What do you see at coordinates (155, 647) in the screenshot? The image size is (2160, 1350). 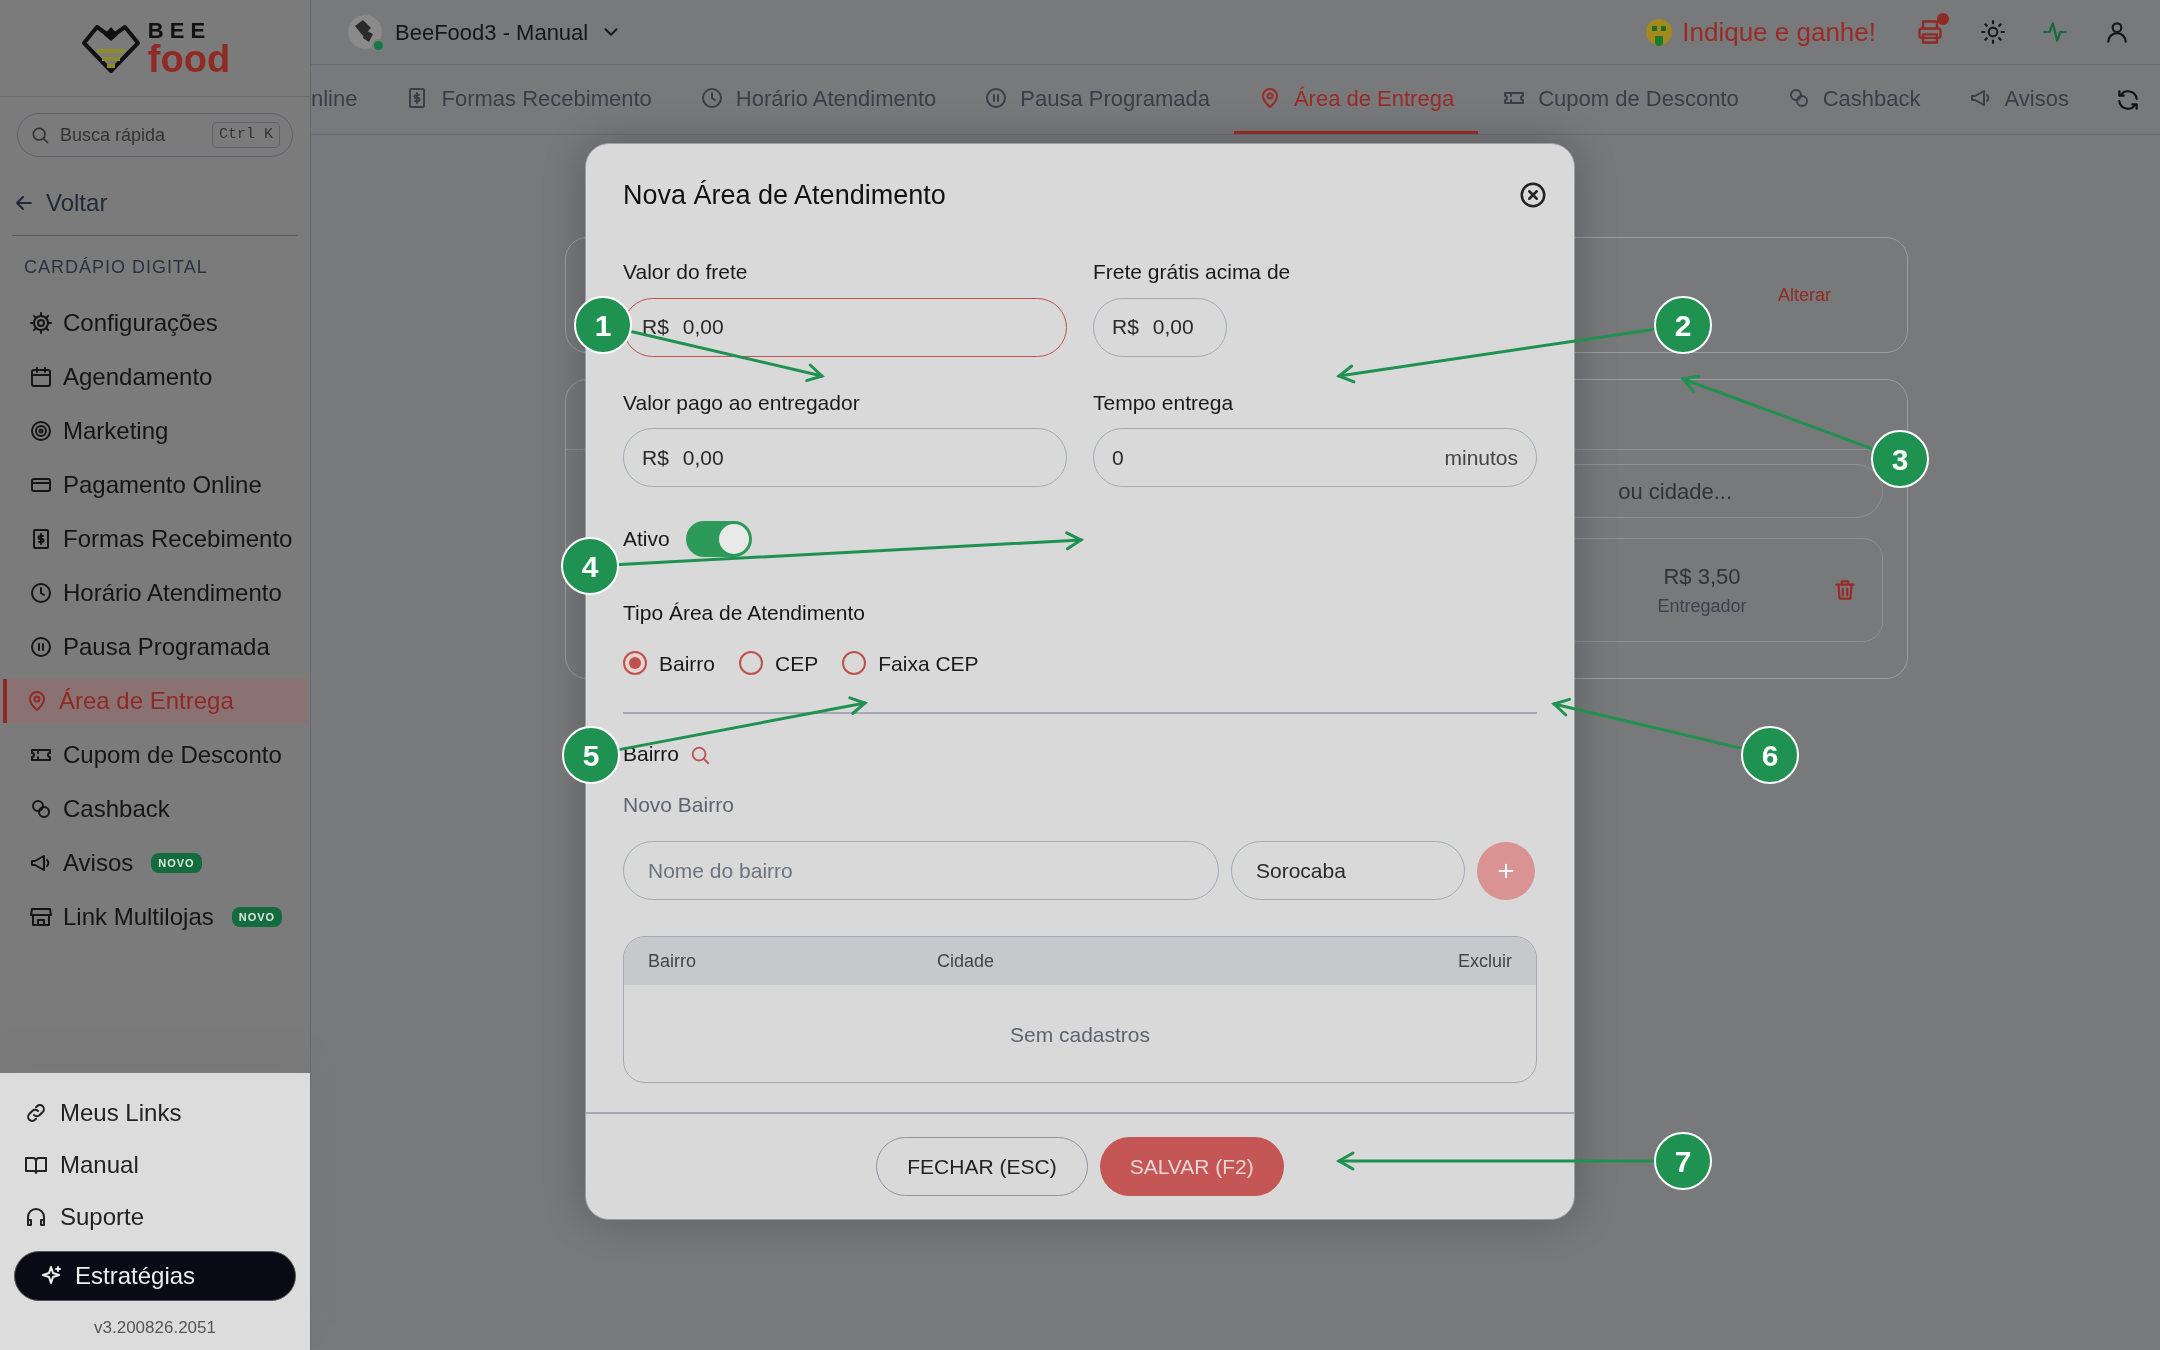 I see `sidebar-item: Pausa Programada` at bounding box center [155, 647].